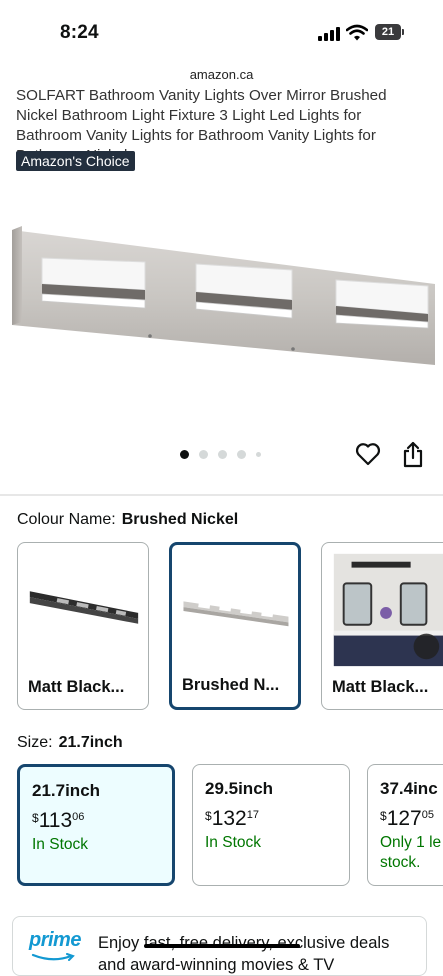 The width and height of the screenshot is (443, 976). I want to click on size-option-29-5inch: 29.5inch $13217 In Stock, so click(271, 825).